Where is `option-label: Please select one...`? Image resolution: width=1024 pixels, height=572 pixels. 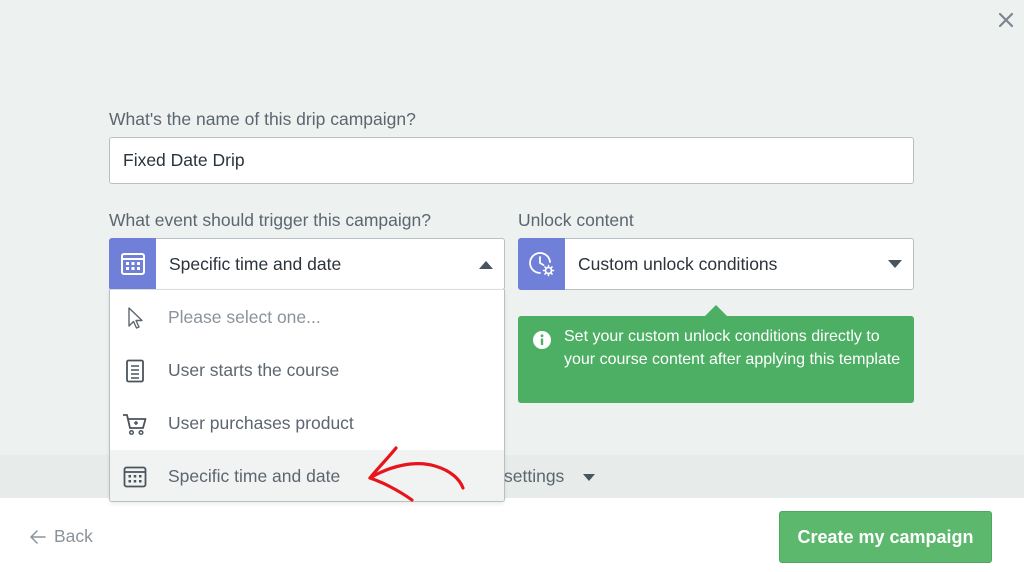
option-label: Please select one... is located at coordinates (244, 317).